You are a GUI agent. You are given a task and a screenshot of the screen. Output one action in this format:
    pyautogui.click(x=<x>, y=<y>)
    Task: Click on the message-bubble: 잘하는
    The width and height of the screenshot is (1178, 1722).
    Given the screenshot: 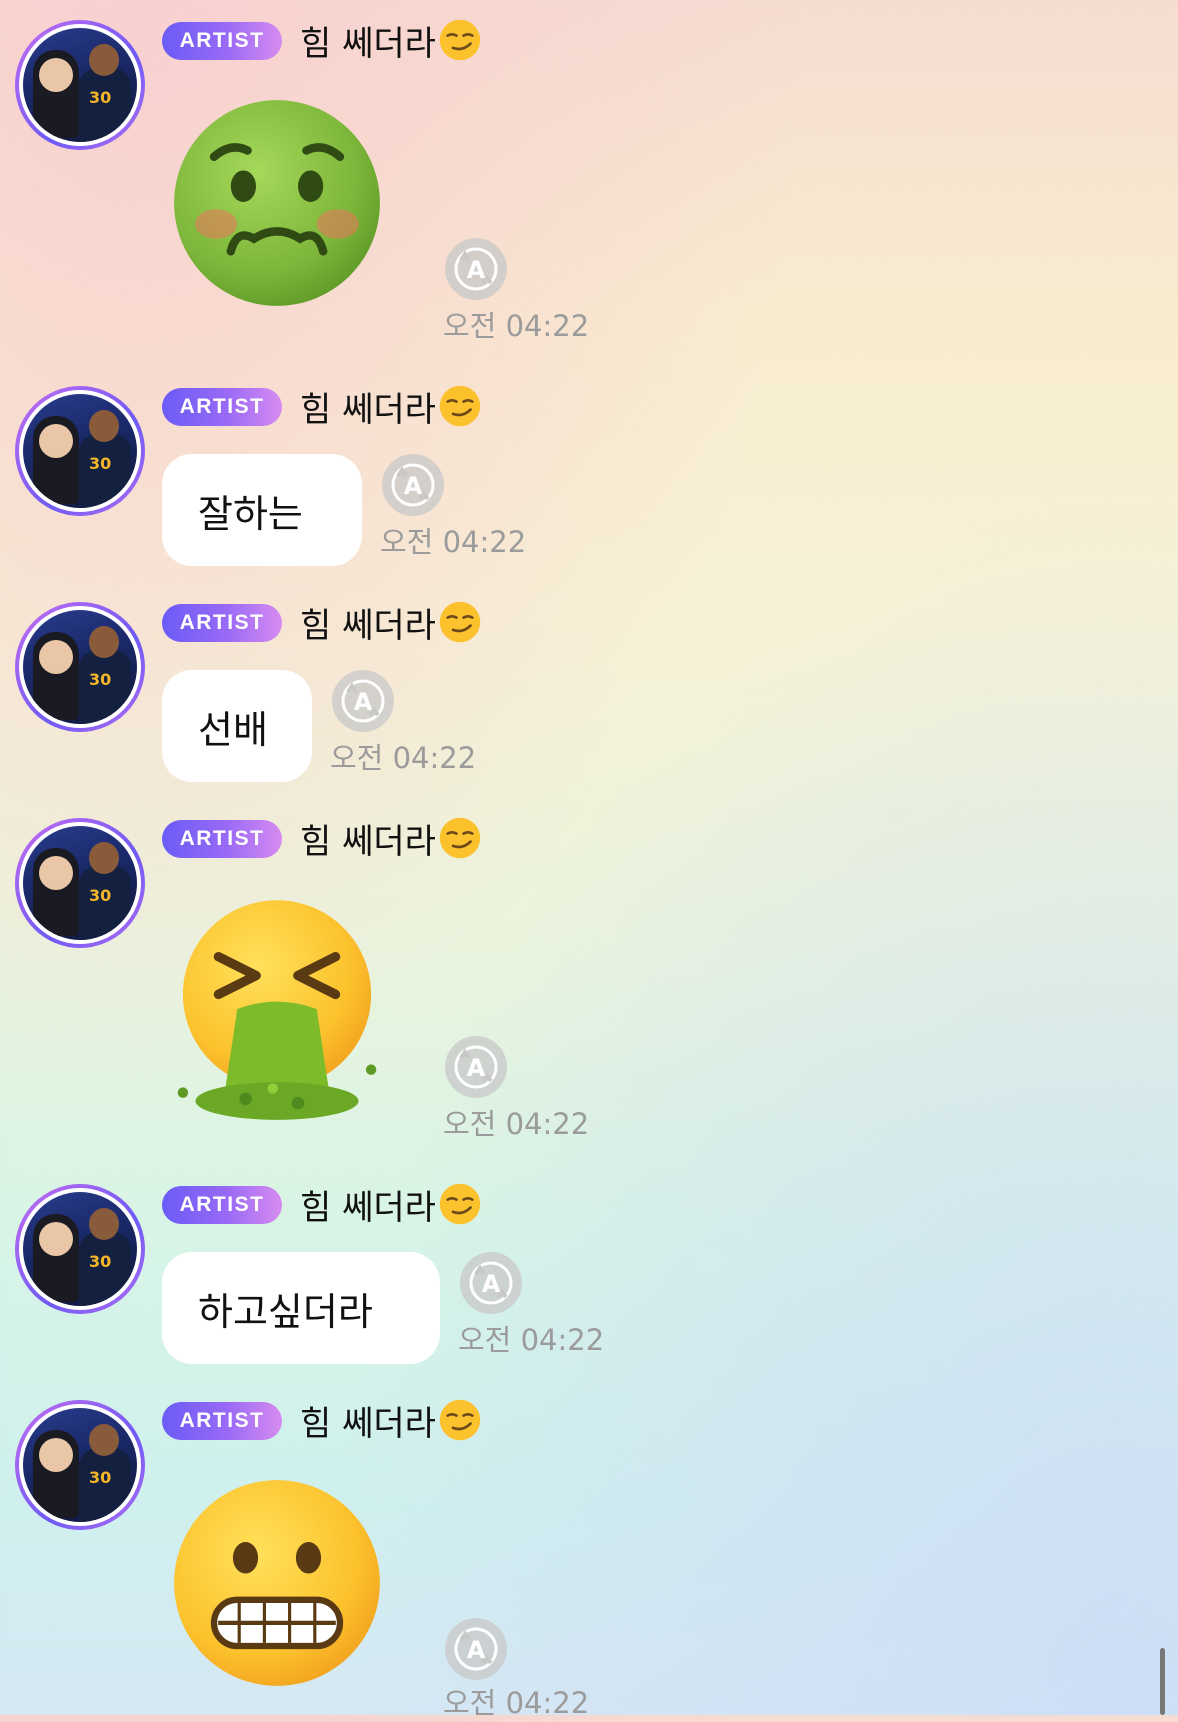 What is the action you would take?
    pyautogui.click(x=262, y=510)
    